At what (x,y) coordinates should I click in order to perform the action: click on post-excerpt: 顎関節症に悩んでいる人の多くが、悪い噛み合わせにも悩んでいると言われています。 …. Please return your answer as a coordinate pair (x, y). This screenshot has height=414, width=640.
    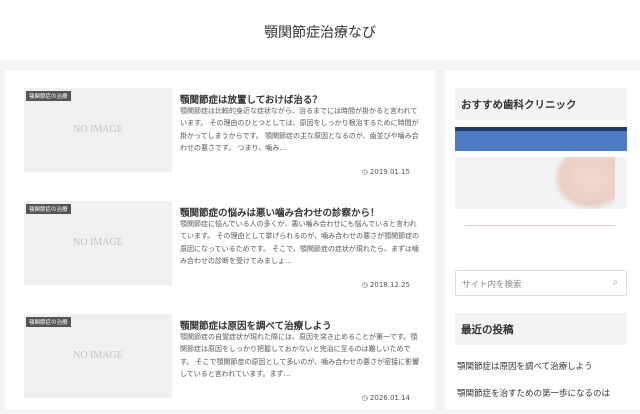
    Looking at the image, I should click on (300, 242).